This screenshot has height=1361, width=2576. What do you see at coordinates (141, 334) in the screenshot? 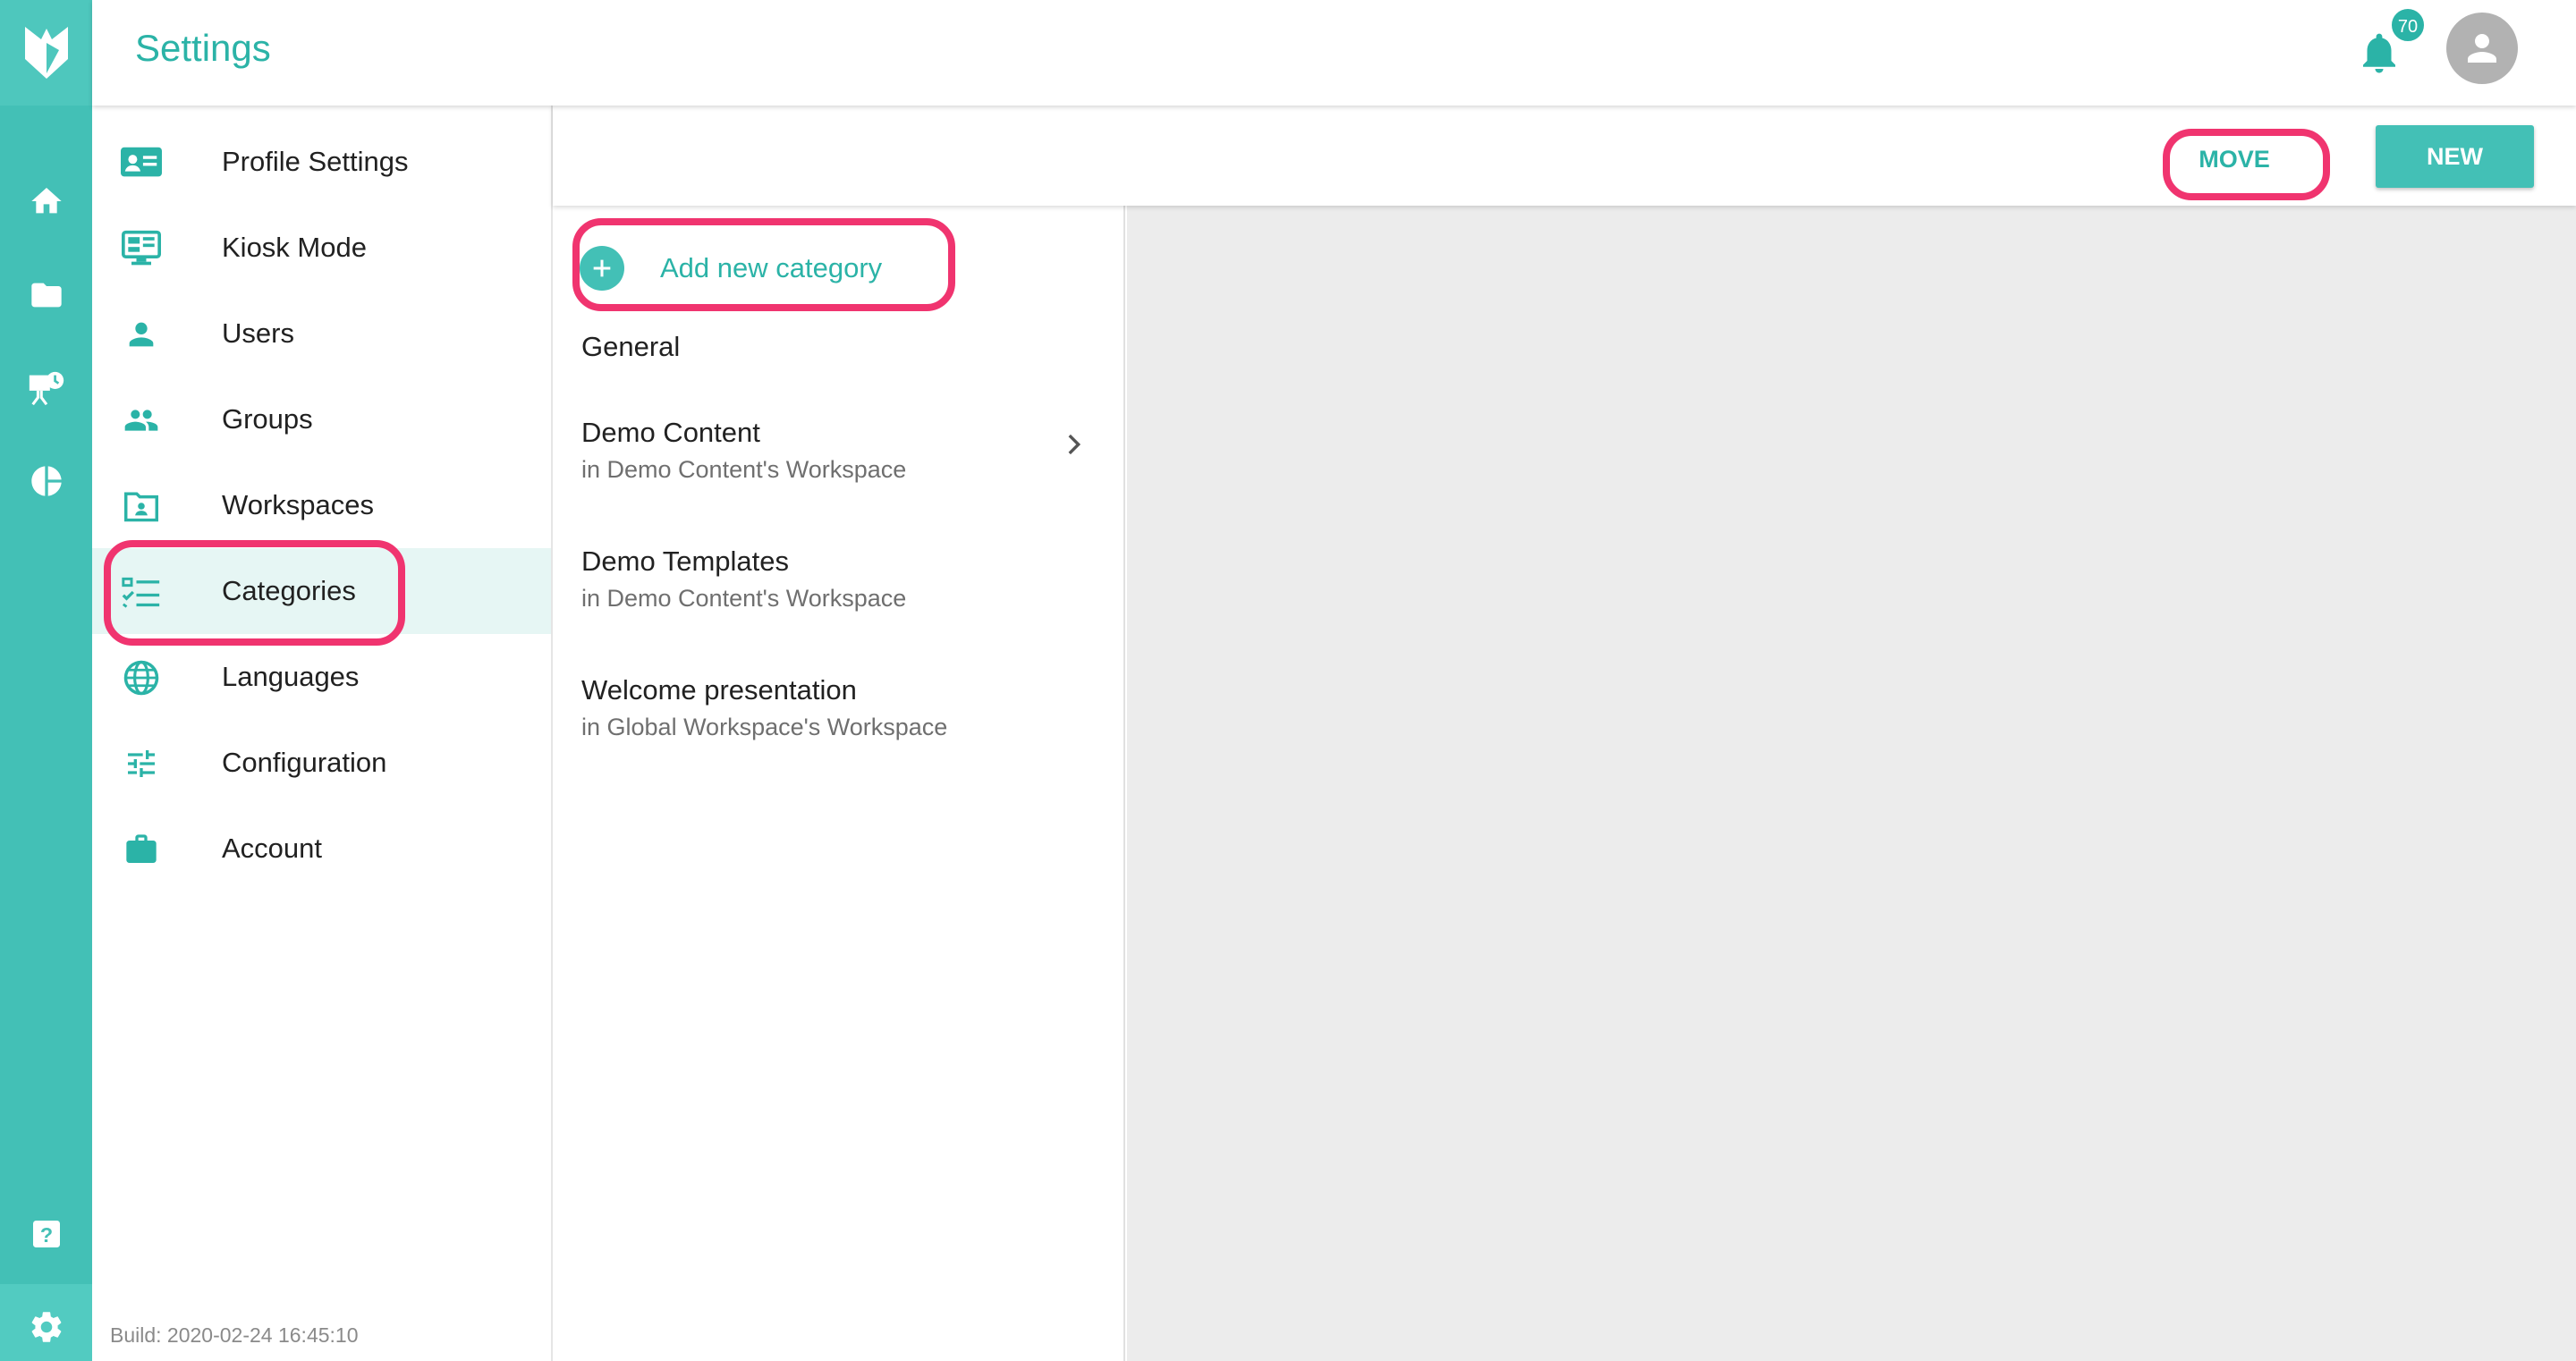
I see `user-icon` at bounding box center [141, 334].